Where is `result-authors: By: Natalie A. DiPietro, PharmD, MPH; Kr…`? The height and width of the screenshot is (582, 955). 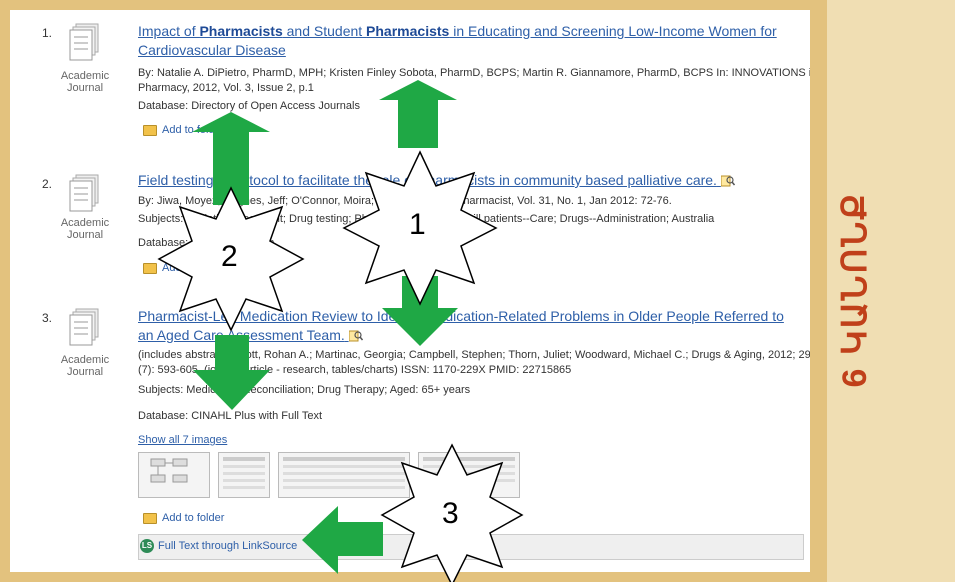 result-authors: By: Natalie A. DiPietro, PharmD, MPH; Kr… is located at coordinates (474, 73).